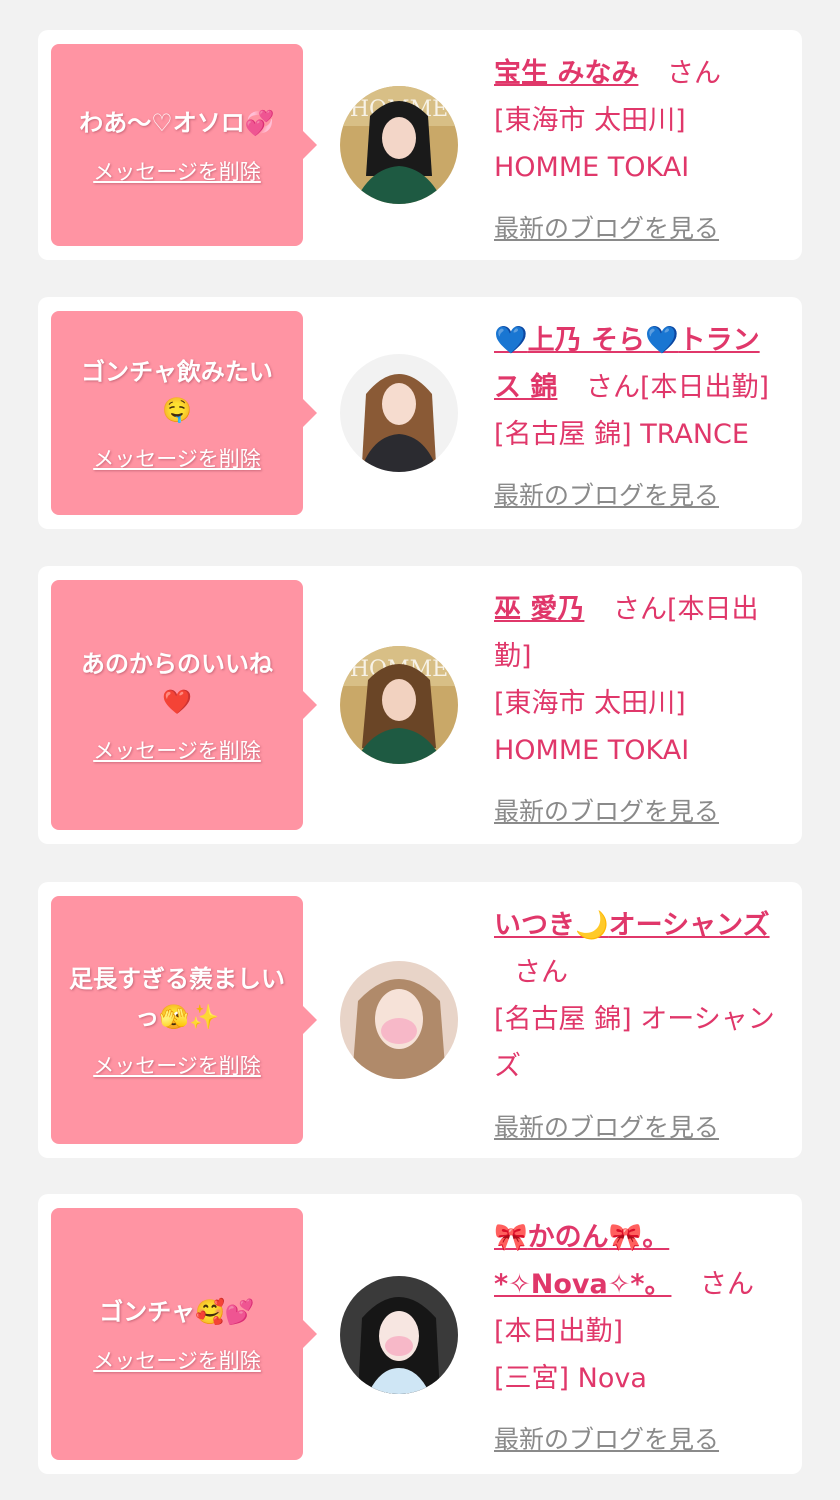 This screenshot has width=840, height=1500. I want to click on revolving-hearts-icon: 💞, so click(259, 123).